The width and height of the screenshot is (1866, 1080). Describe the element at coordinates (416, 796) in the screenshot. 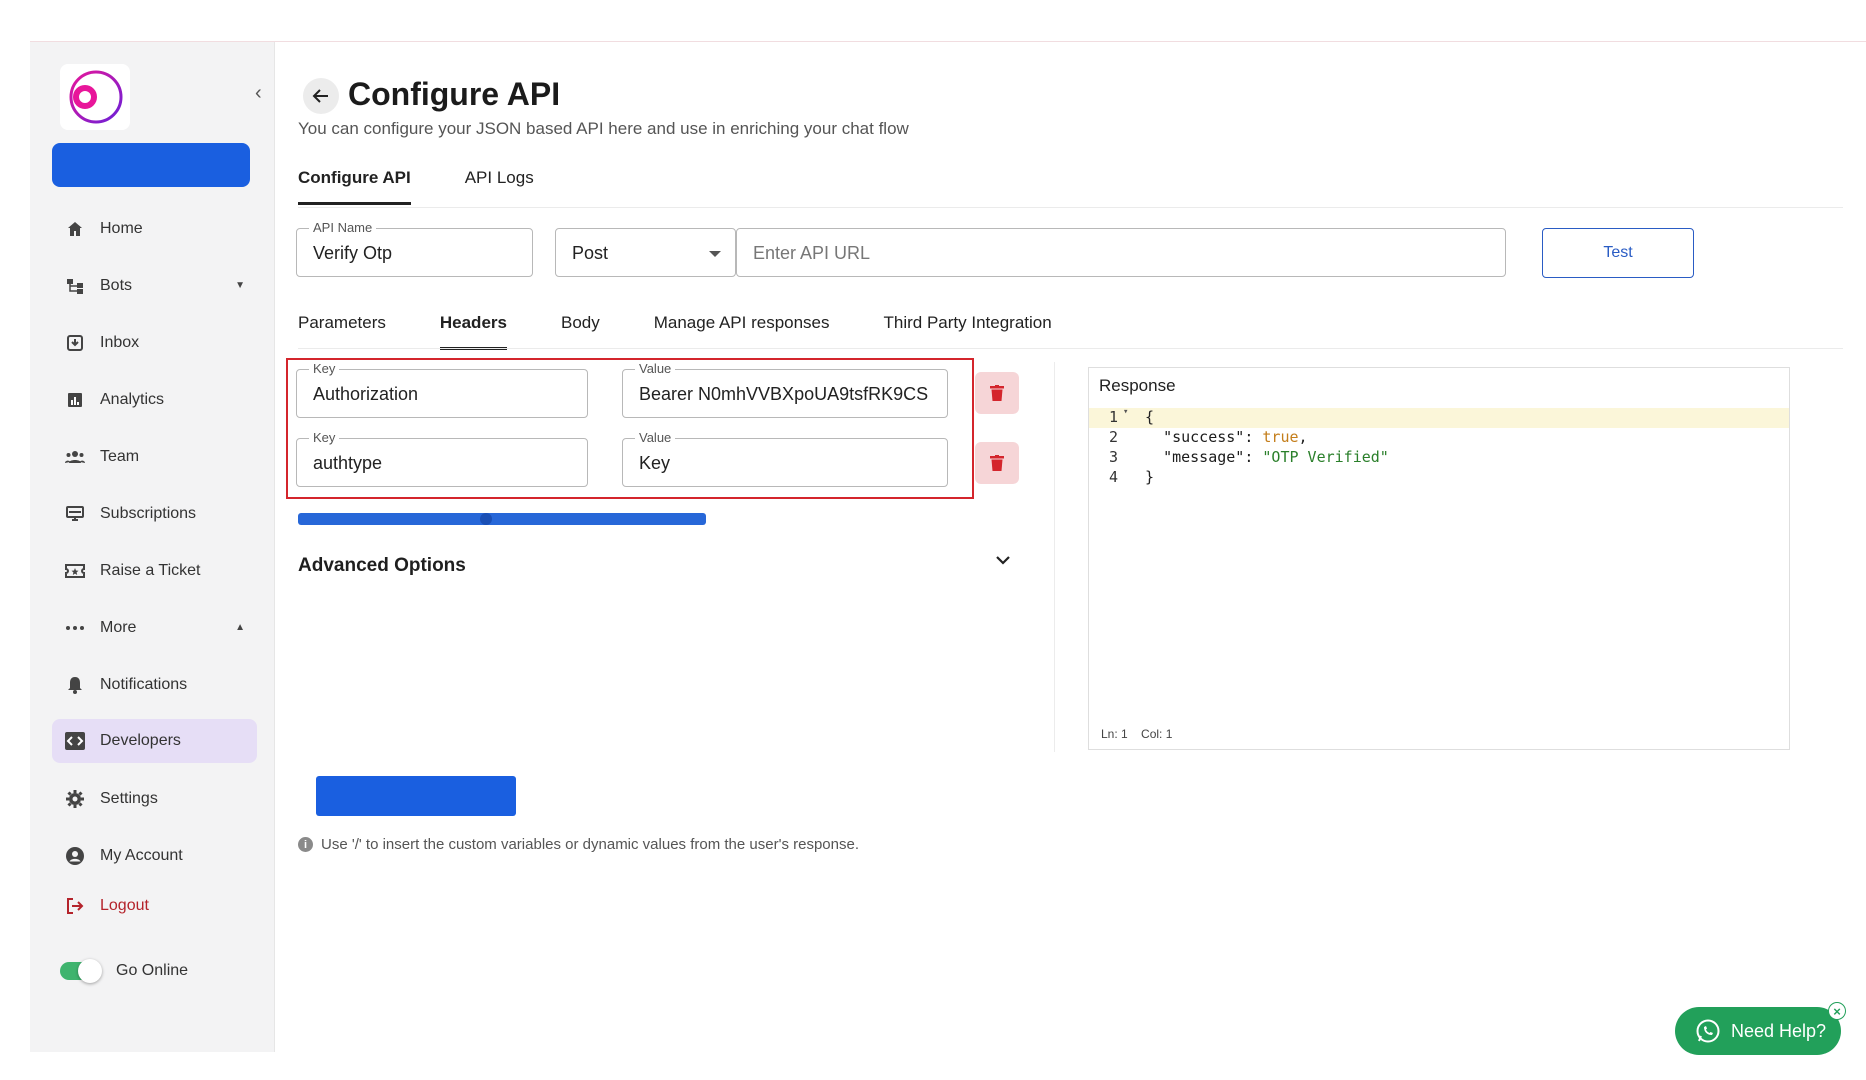

I see `save-button` at that location.